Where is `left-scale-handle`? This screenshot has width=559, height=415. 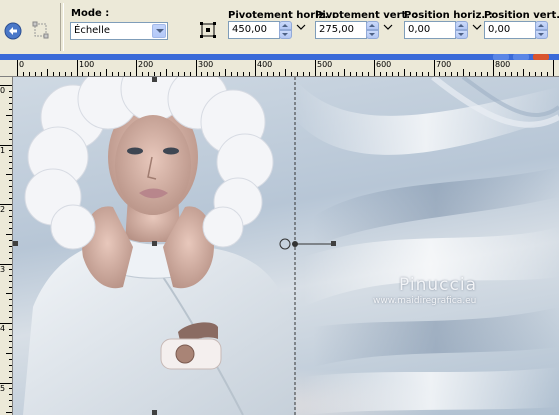
left-scale-handle is located at coordinates (15, 243).